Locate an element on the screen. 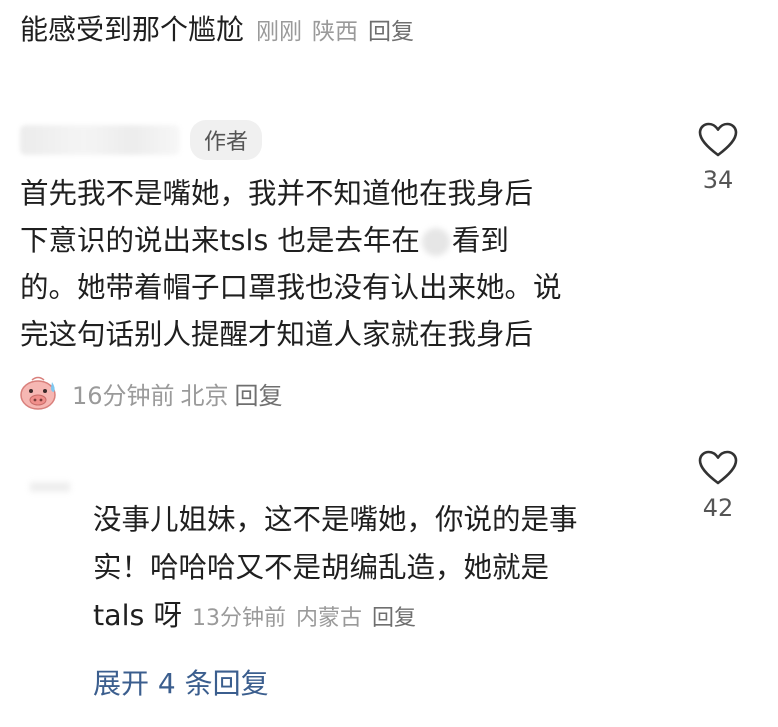 This screenshot has width=778, height=727. comment-location: 内蒙古 is located at coordinates (328, 618).